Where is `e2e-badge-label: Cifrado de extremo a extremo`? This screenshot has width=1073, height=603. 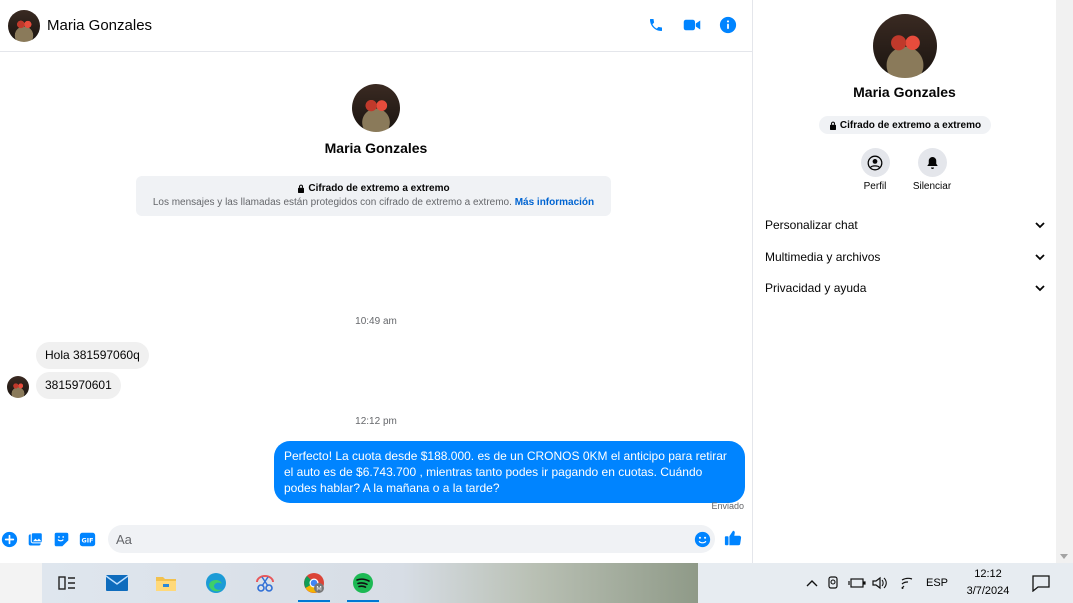 e2e-badge-label: Cifrado de extremo a extremo is located at coordinates (910, 125).